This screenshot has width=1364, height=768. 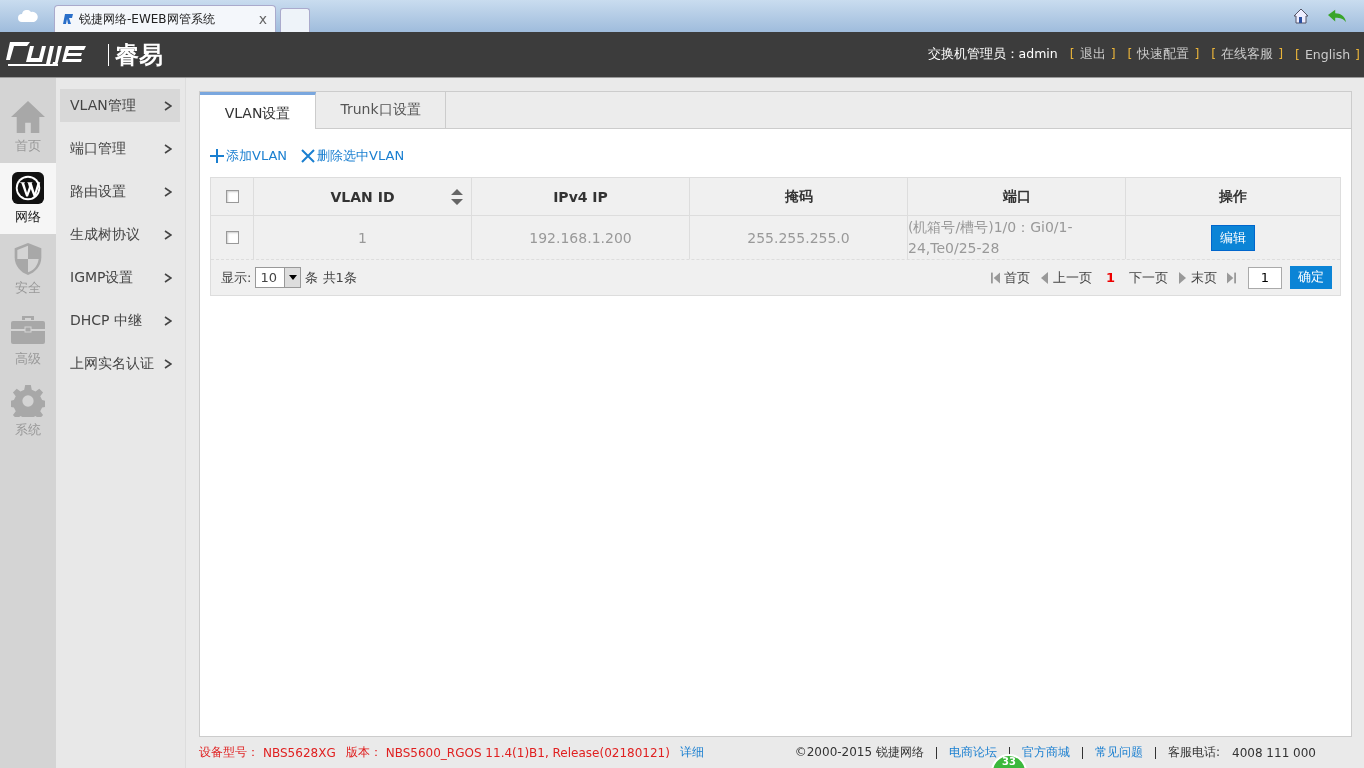 What do you see at coordinates (527, 752) in the screenshot?
I see `version-value: NBS5600_RGOS 11.4(1)B1, Release(02180121)` at bounding box center [527, 752].